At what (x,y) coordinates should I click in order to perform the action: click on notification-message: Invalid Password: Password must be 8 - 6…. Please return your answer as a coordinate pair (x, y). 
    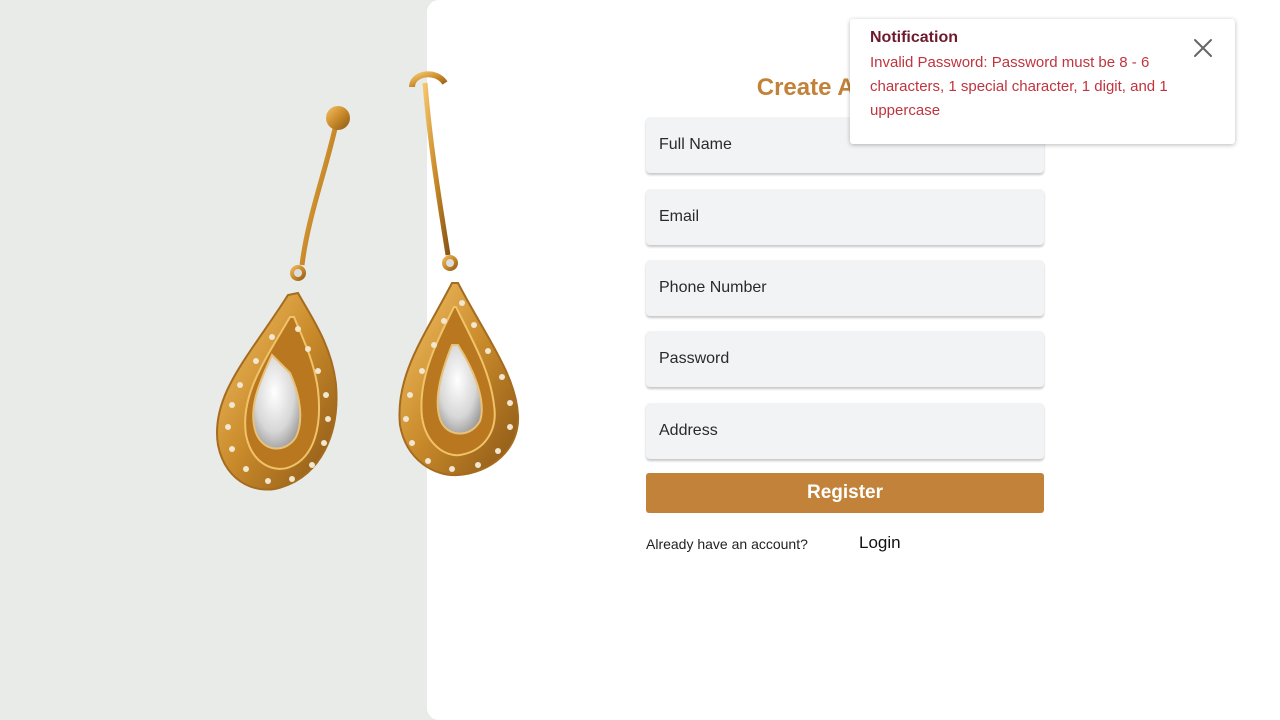
    Looking at the image, I should click on (1019, 86).